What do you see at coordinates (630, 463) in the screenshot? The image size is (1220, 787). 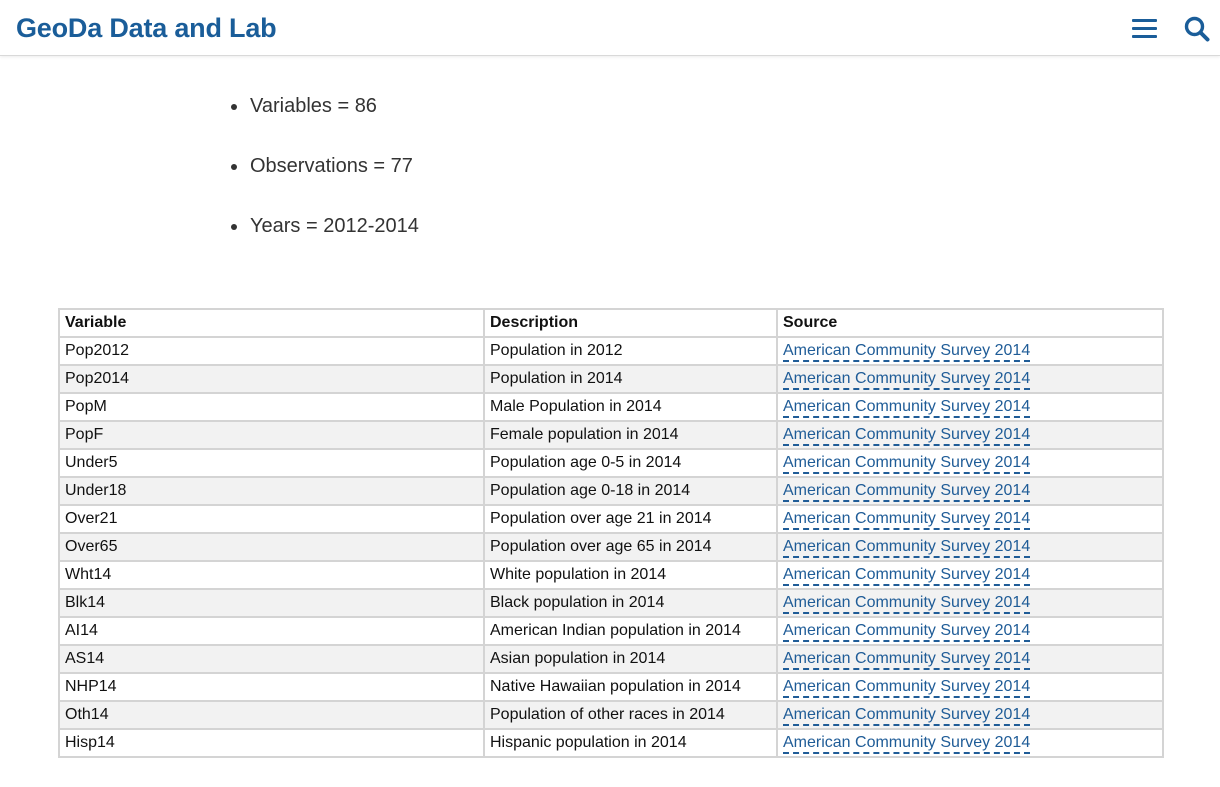 I see `description-cell: Population age 0-5 in 2014` at bounding box center [630, 463].